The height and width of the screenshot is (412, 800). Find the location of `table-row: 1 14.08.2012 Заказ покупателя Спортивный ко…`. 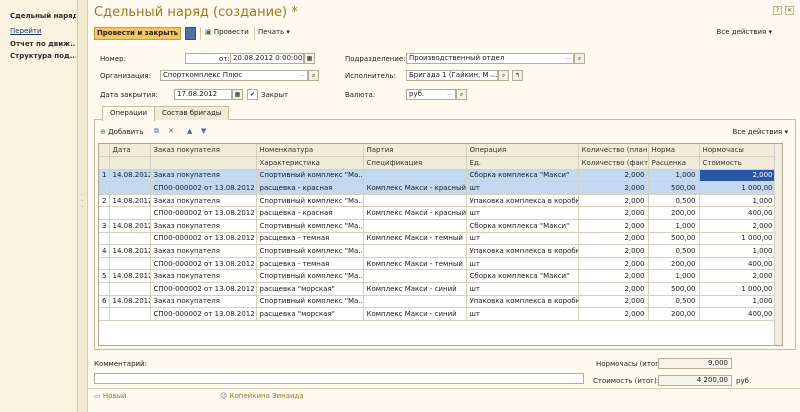

table-row: 1 14.08.2012 Заказ покупателя Спортивный ко… is located at coordinates (440, 176).